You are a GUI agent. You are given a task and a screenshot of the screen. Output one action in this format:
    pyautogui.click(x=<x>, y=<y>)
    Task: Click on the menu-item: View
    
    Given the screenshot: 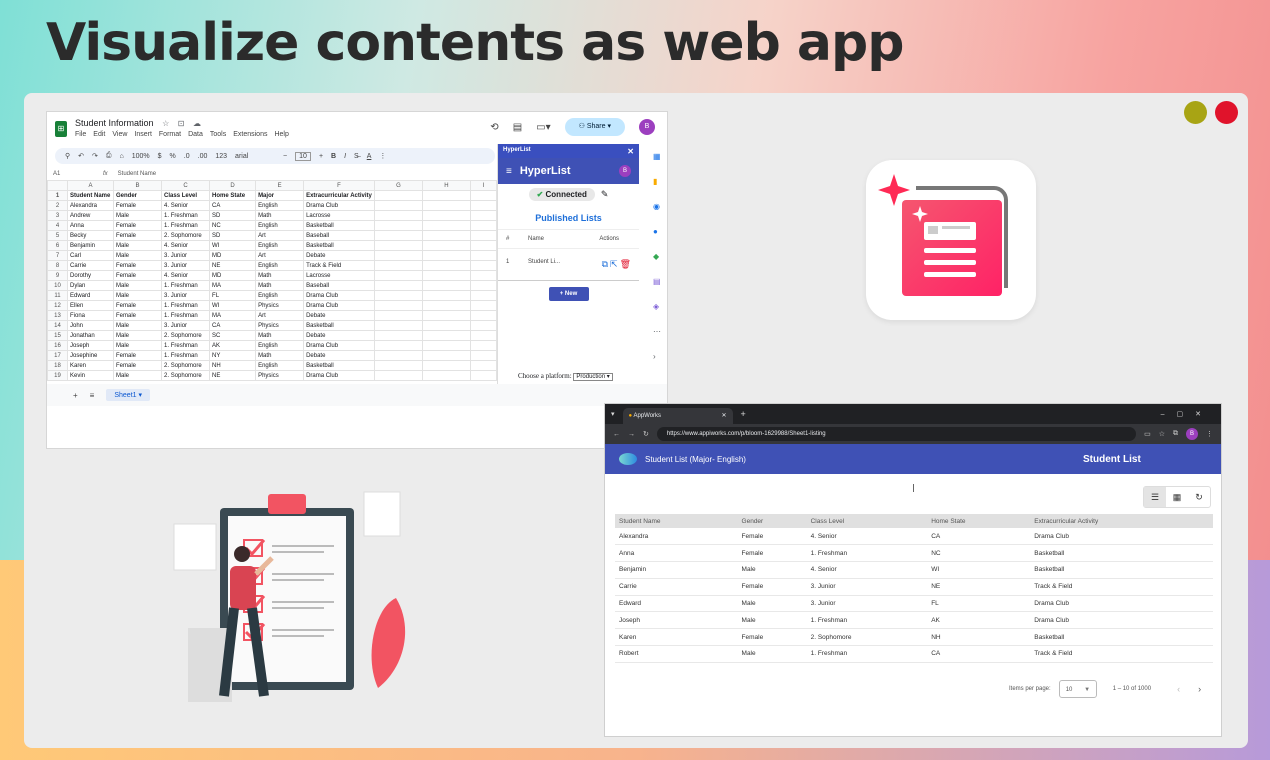 What is the action you would take?
    pyautogui.click(x=119, y=134)
    